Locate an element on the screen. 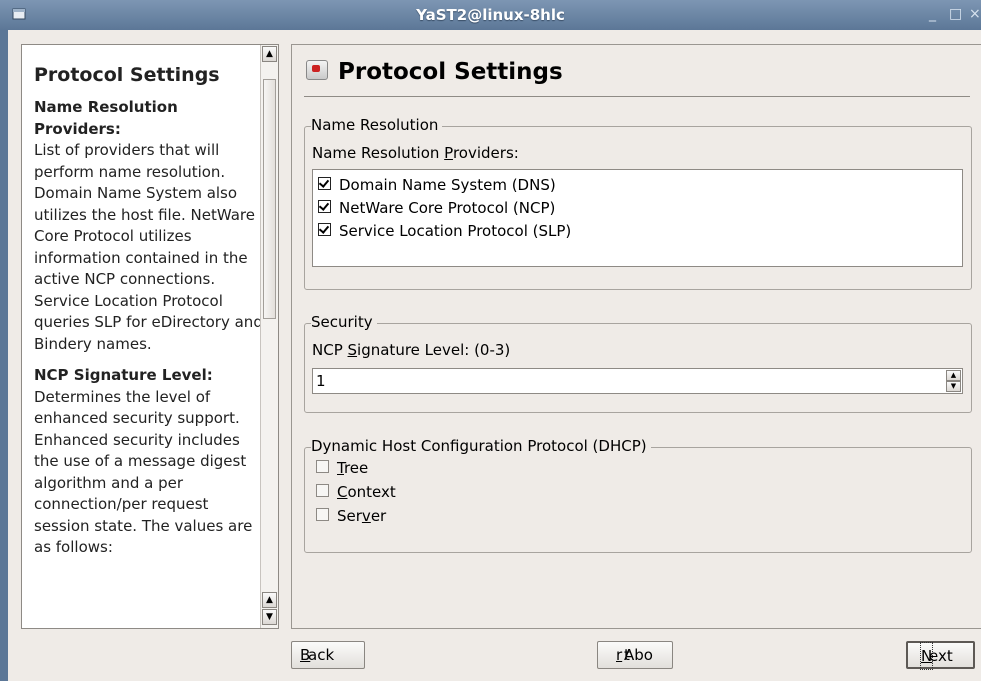 This screenshot has height=681, width=981. page-title: Protocol Settings is located at coordinates (434, 72).